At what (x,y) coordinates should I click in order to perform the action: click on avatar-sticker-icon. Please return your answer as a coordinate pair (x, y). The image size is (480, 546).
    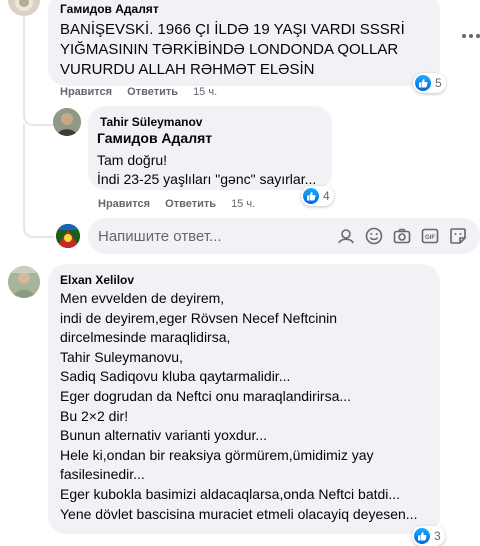
    Looking at the image, I should click on (346, 236).